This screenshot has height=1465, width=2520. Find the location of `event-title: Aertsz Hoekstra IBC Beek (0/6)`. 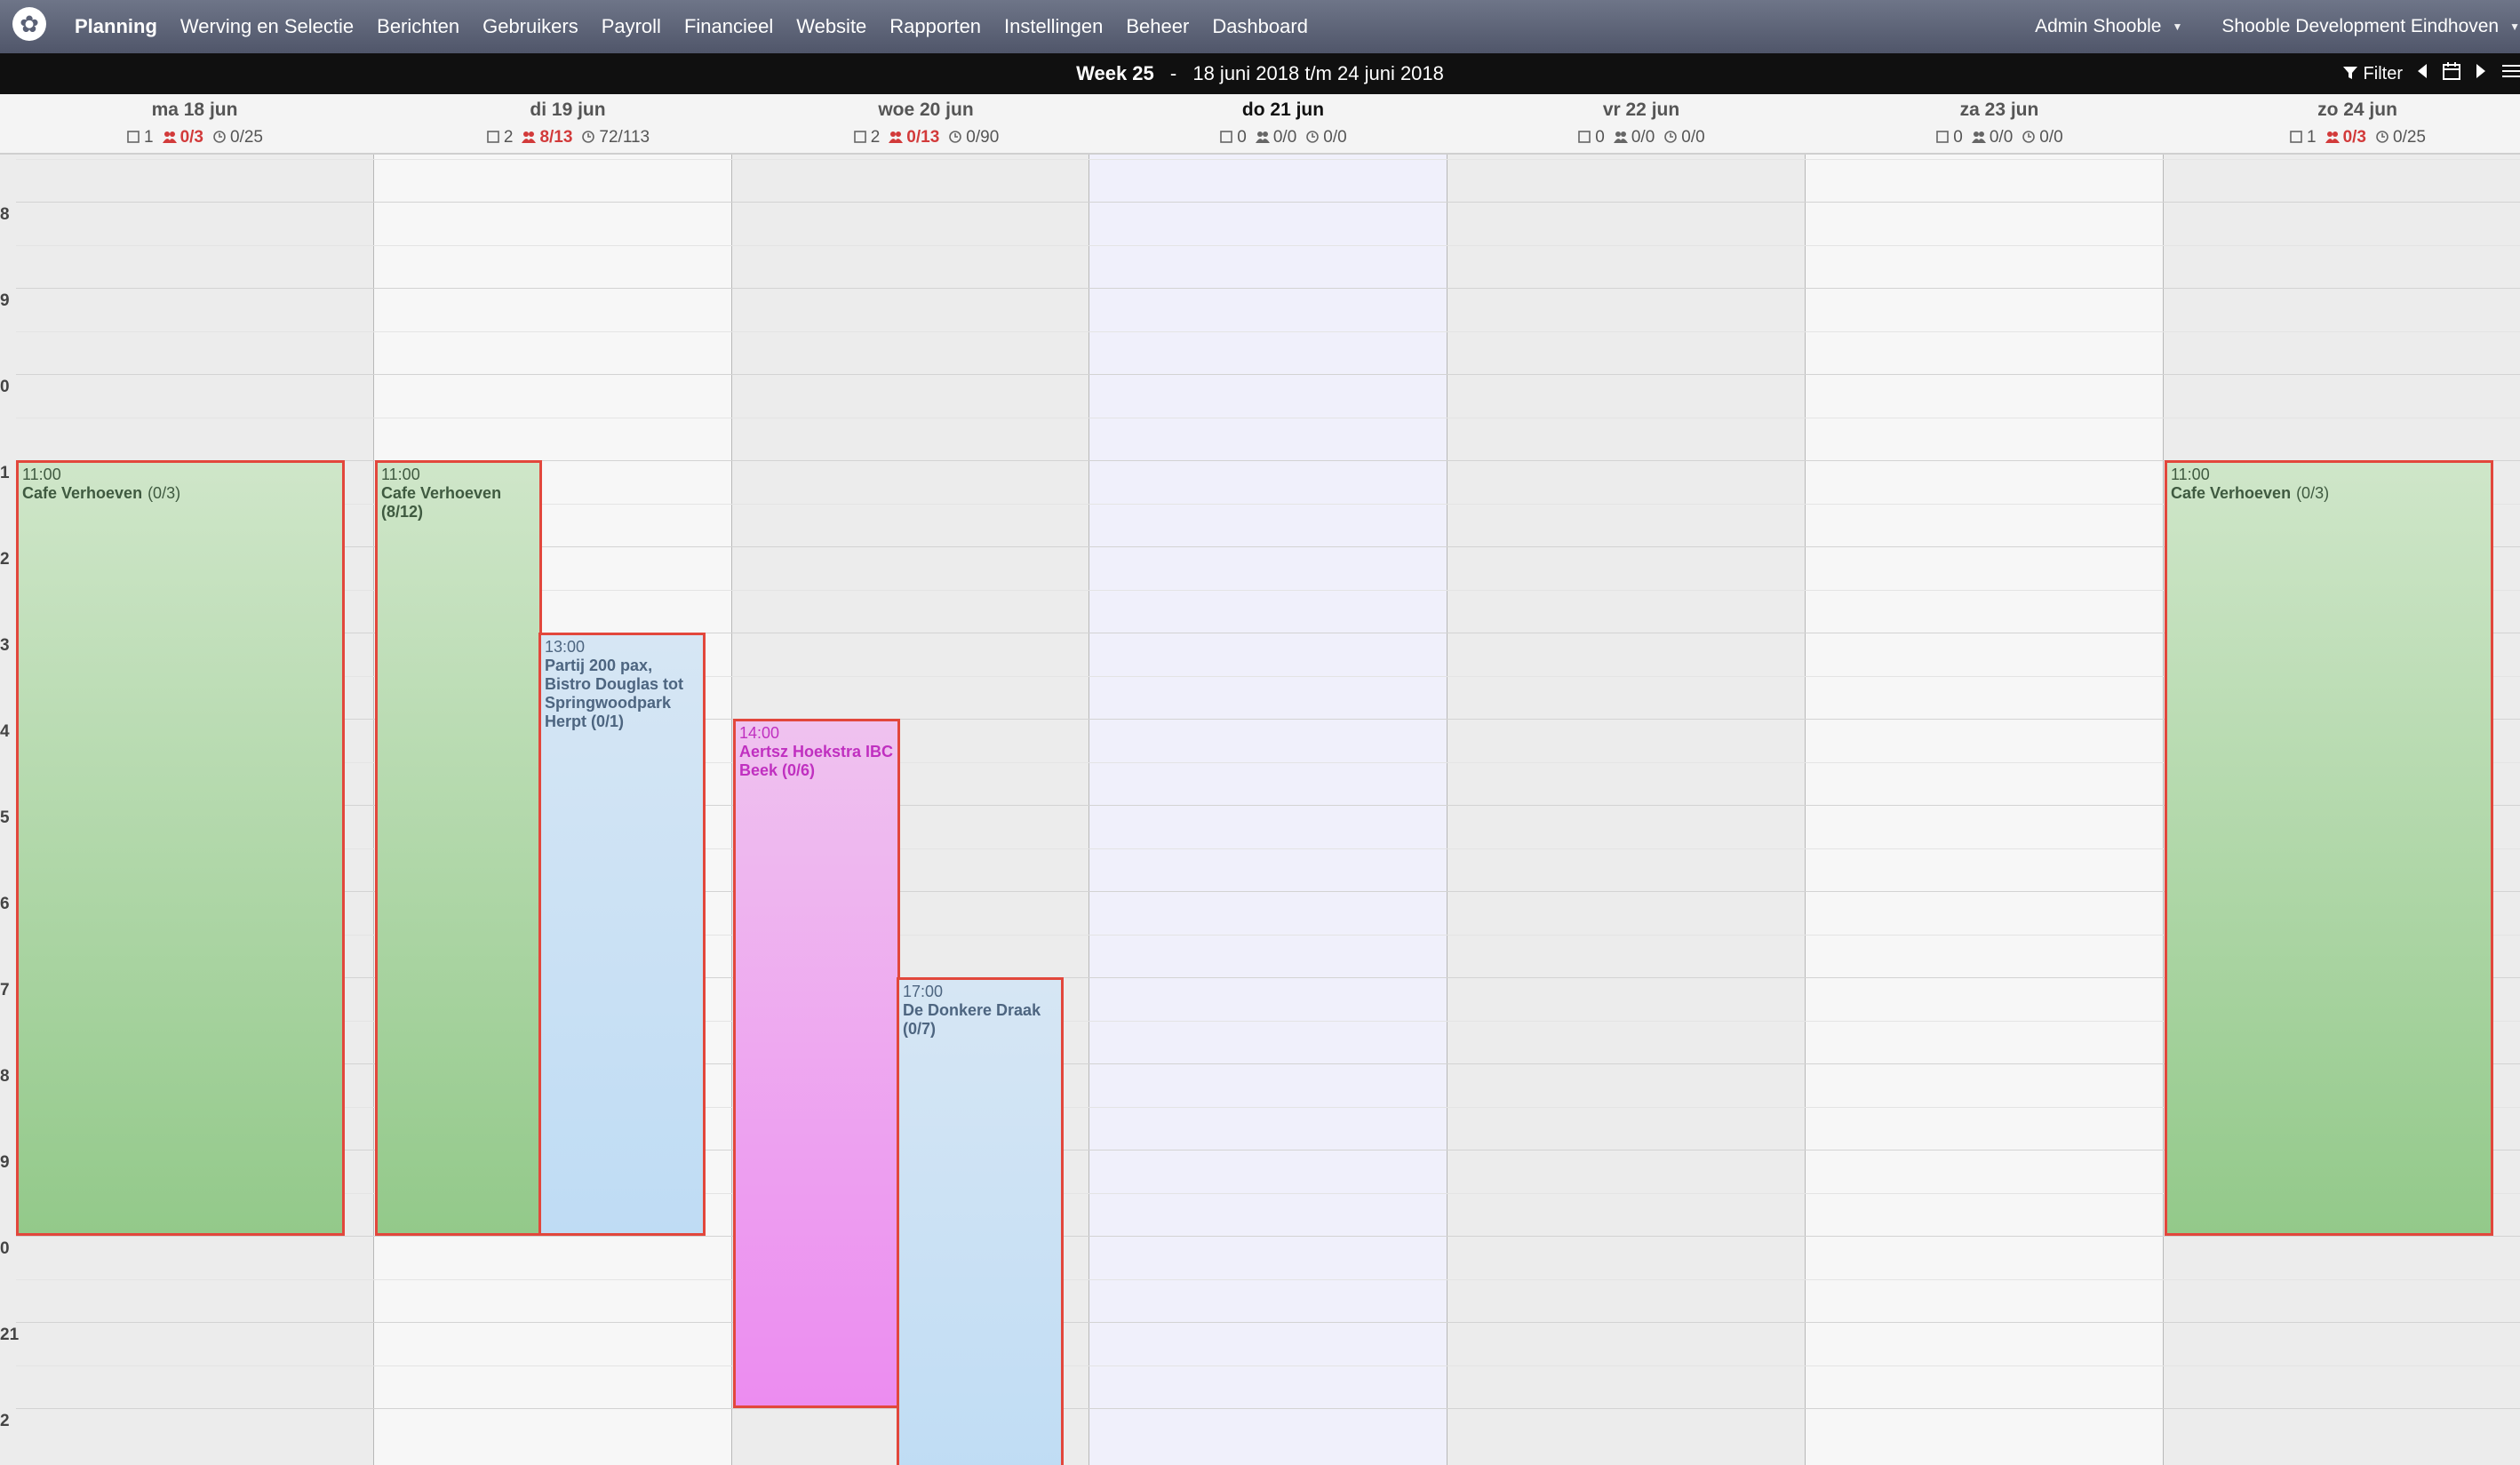

event-title: Aertsz Hoekstra IBC Beek (0/6) is located at coordinates (816, 761).